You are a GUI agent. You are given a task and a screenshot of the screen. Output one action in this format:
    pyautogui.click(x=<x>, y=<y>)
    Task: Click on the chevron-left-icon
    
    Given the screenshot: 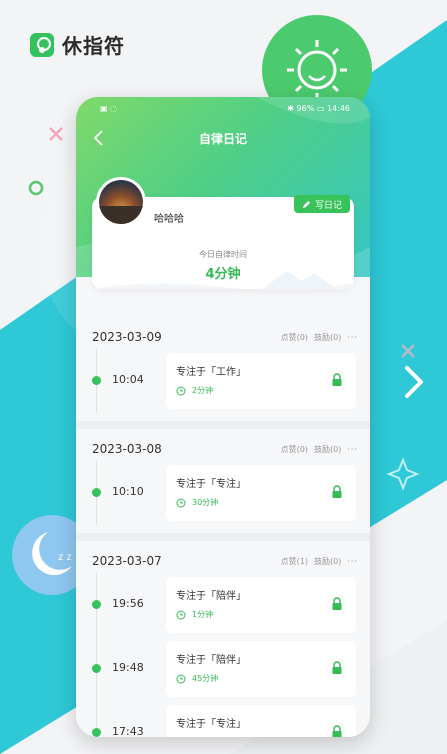 What is the action you would take?
    pyautogui.click(x=99, y=138)
    